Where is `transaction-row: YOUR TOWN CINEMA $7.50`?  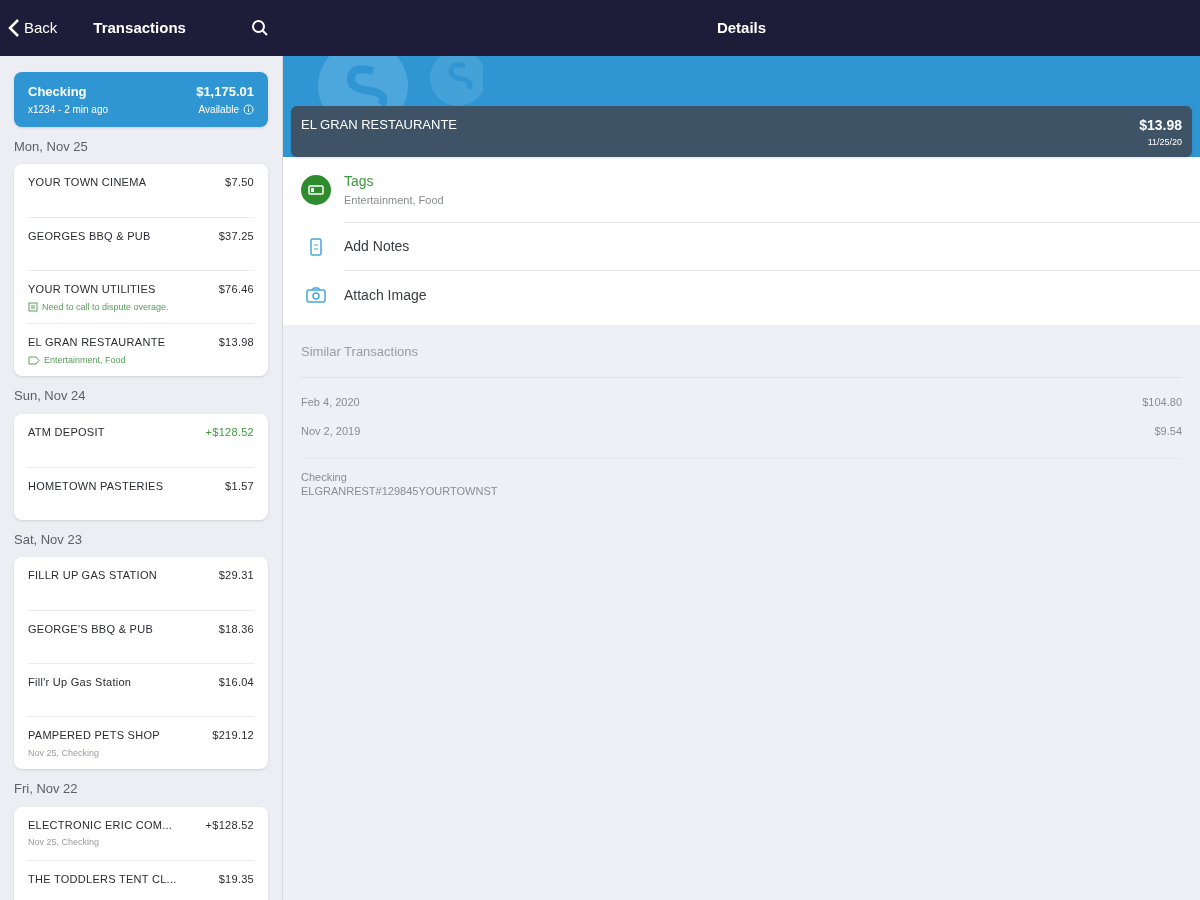
transaction-row: YOUR TOWN CINEMA $7.50 is located at coordinates (141, 190).